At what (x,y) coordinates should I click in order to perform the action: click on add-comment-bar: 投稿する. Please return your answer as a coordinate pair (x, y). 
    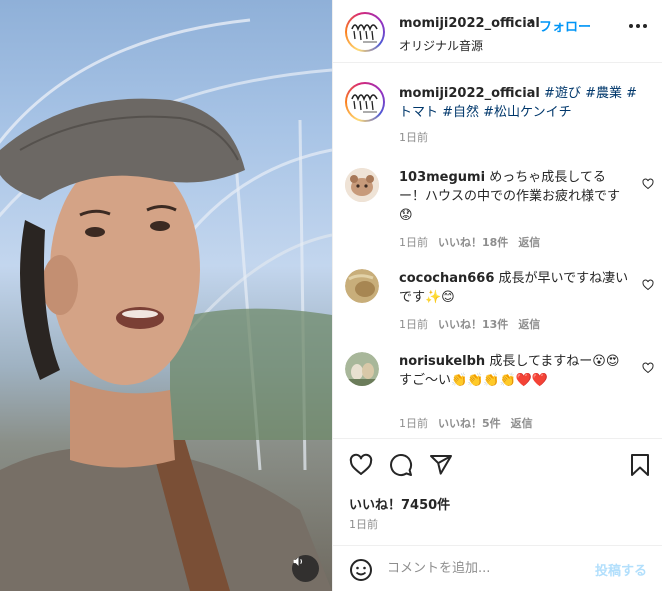
    Looking at the image, I should click on (497, 568).